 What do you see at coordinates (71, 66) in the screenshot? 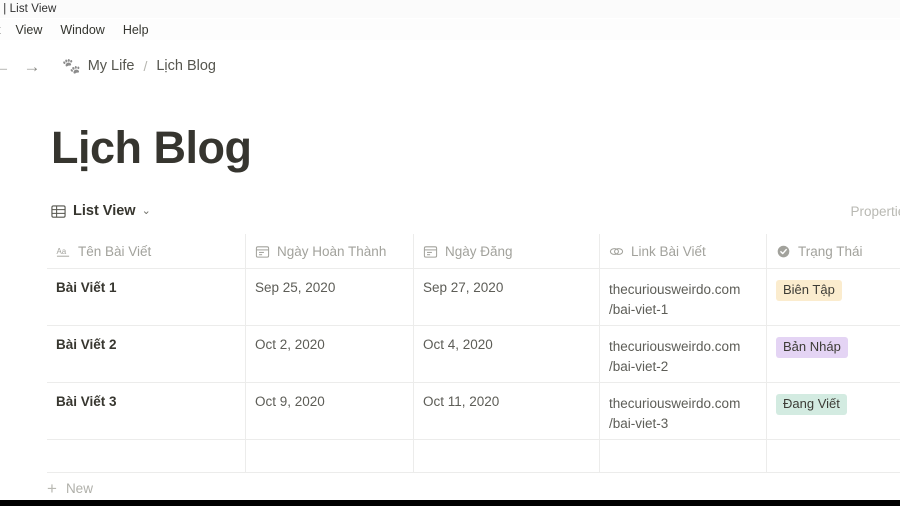
I see `paw-emoji-icon: 🐾` at bounding box center [71, 66].